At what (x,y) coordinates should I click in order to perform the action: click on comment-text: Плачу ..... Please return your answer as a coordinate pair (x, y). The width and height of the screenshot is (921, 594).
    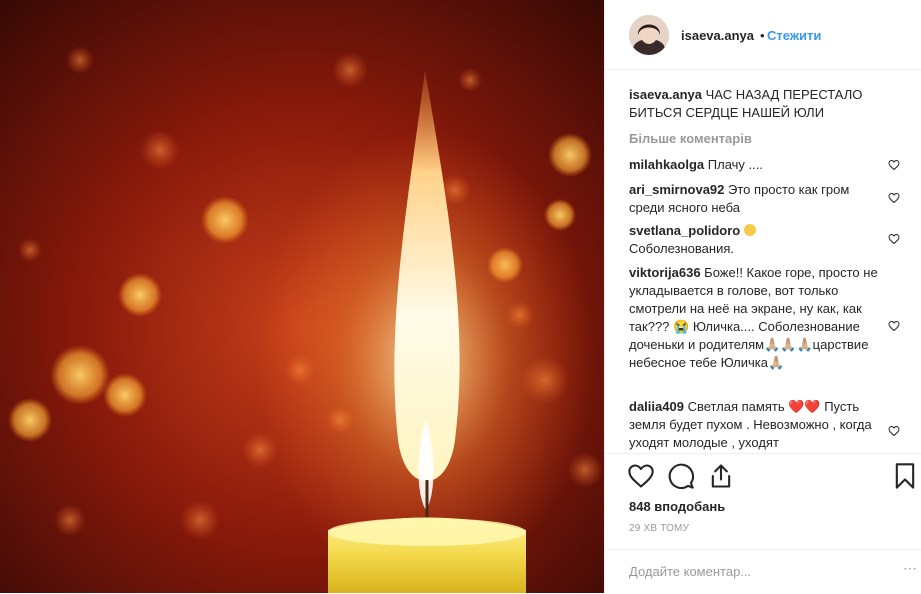
    Looking at the image, I should click on (735, 164).